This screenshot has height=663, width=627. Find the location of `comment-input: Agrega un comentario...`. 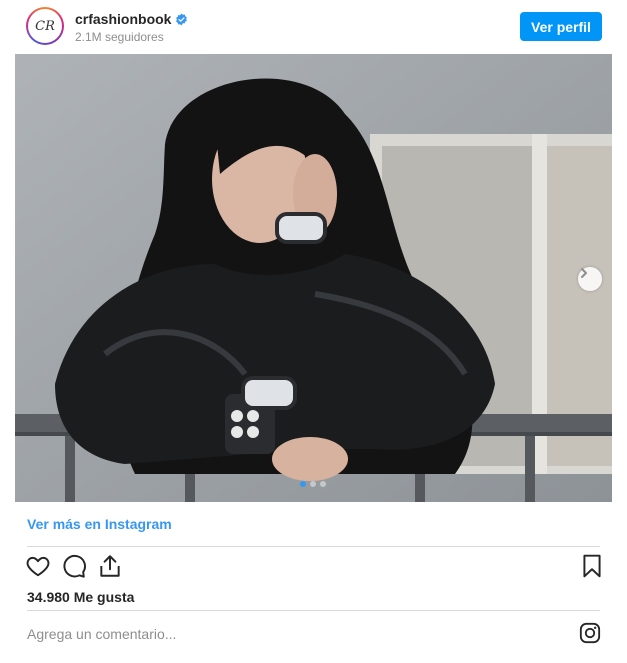

comment-input: Agrega un comentario... is located at coordinates (101, 634).